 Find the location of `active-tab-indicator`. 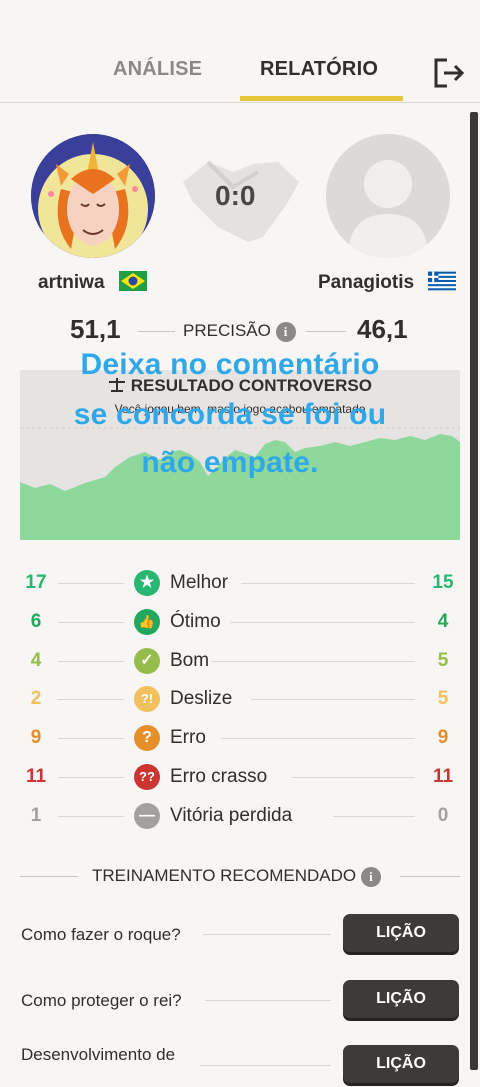

active-tab-indicator is located at coordinates (321, 98).